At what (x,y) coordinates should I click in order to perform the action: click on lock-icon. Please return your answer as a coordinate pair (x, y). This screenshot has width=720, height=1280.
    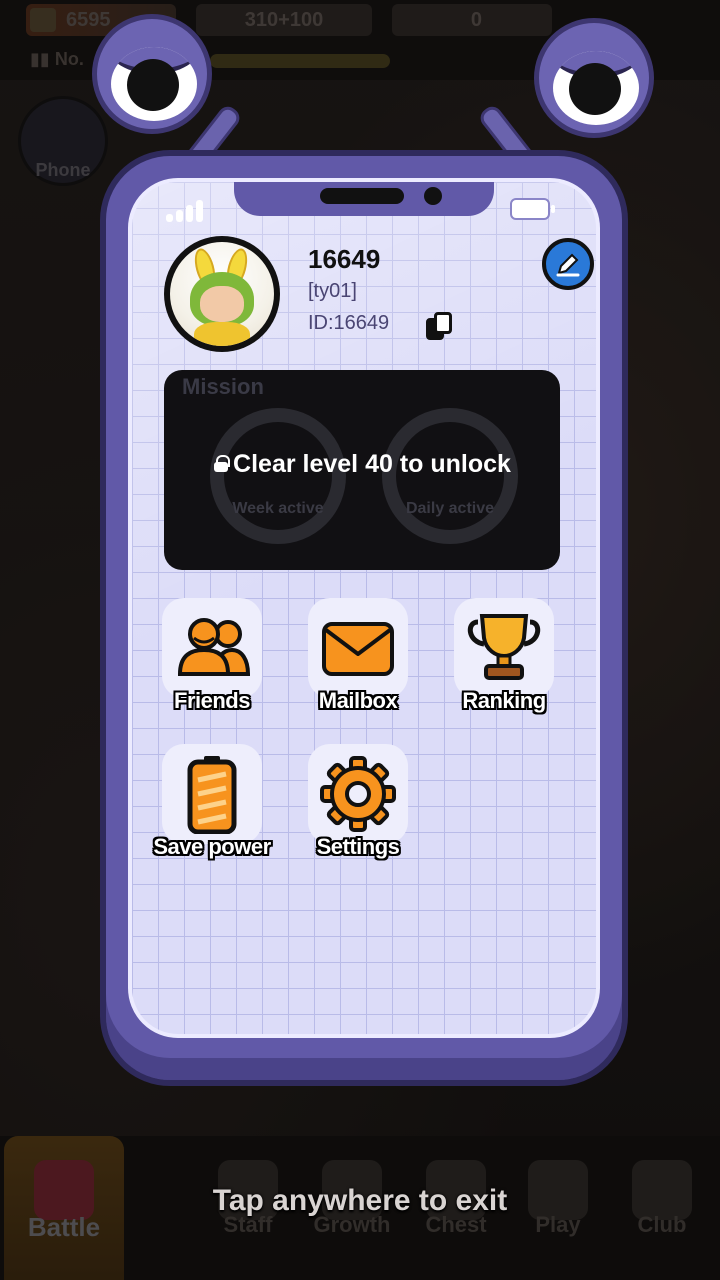
    Looking at the image, I should click on (222, 464).